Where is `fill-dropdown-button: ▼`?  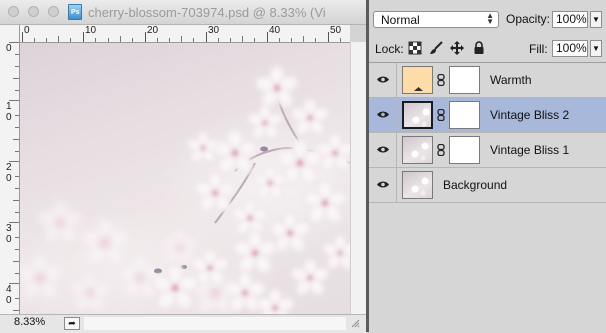 fill-dropdown-button: ▼ is located at coordinates (596, 48).